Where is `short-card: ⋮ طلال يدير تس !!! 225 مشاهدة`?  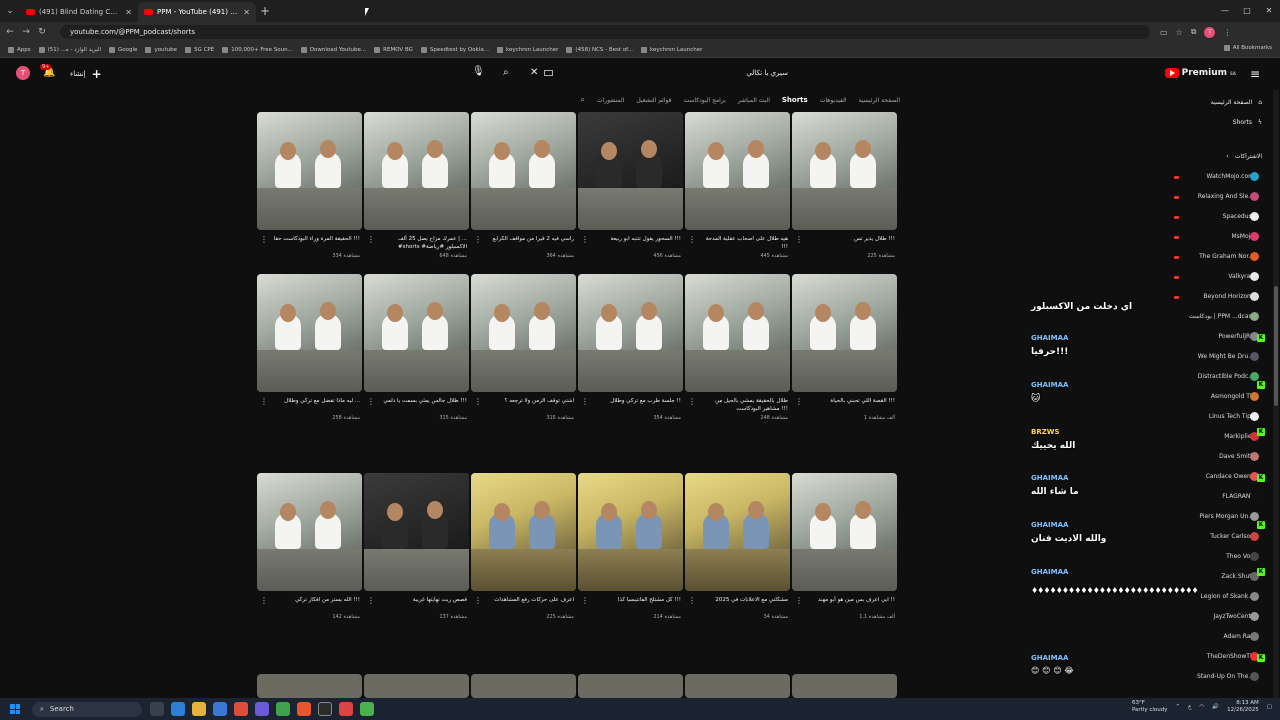 short-card: ⋮ طلال يدير تس !!! 225 مشاهدة is located at coordinates (845, 191).